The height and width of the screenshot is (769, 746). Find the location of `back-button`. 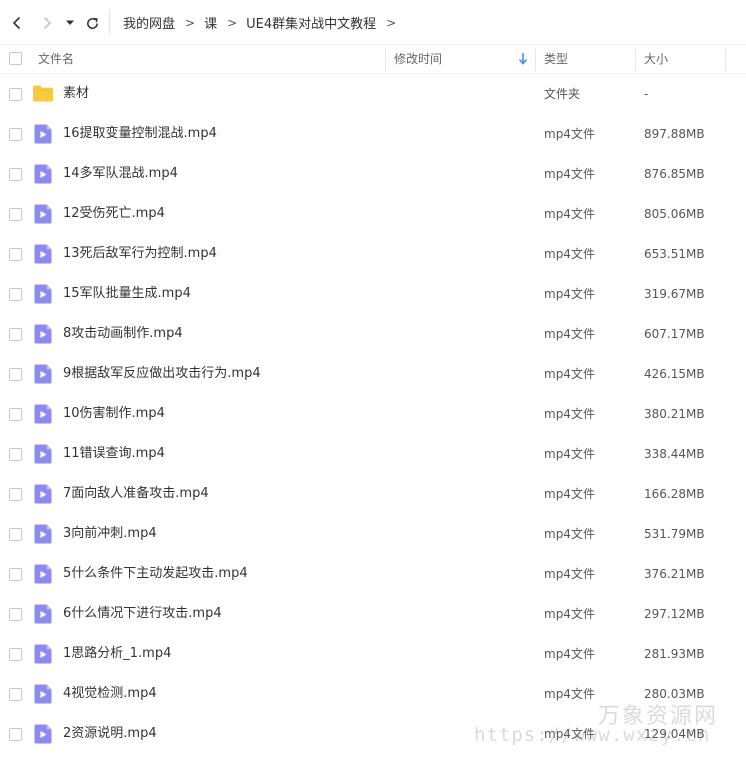

back-button is located at coordinates (17, 23).